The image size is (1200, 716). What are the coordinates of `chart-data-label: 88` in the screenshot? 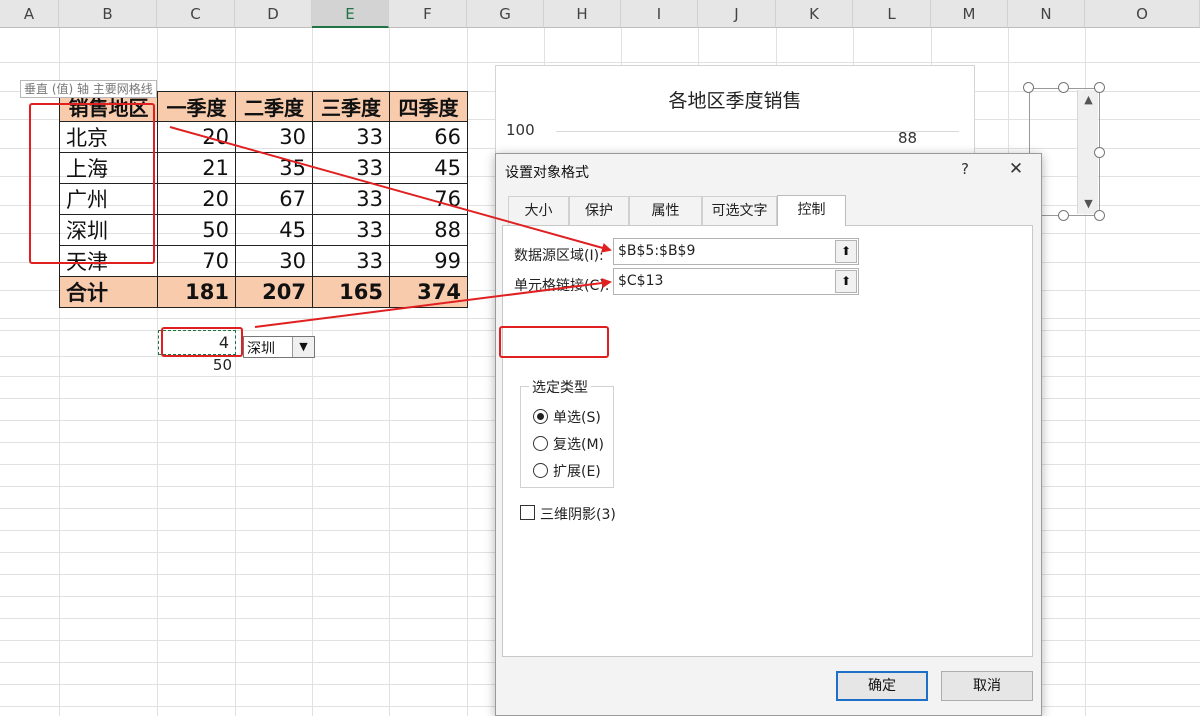 It's located at (908, 138).